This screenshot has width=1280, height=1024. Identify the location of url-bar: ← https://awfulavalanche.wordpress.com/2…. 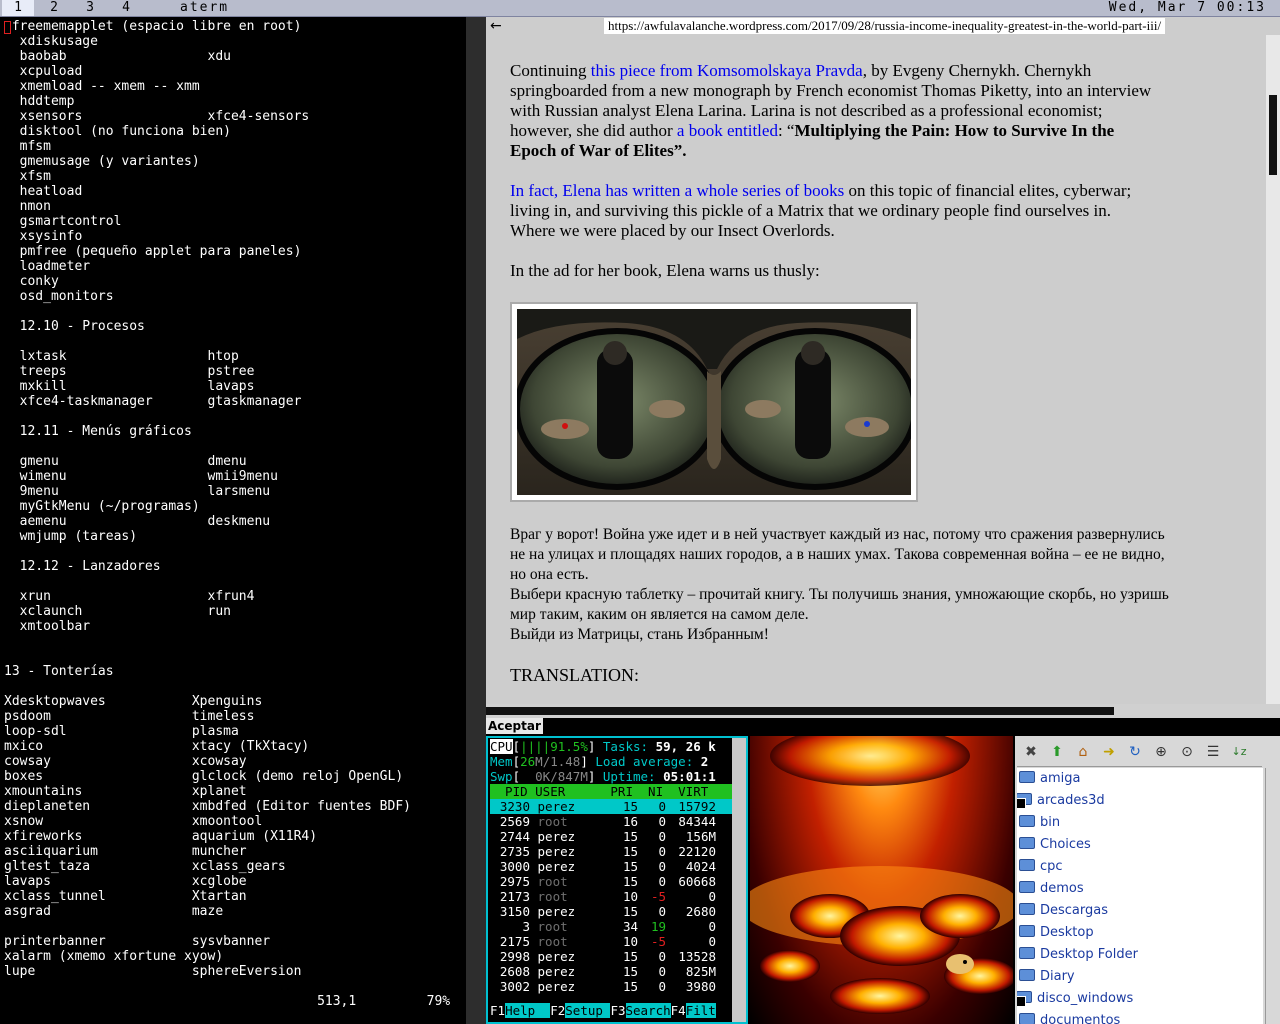
(883, 26).